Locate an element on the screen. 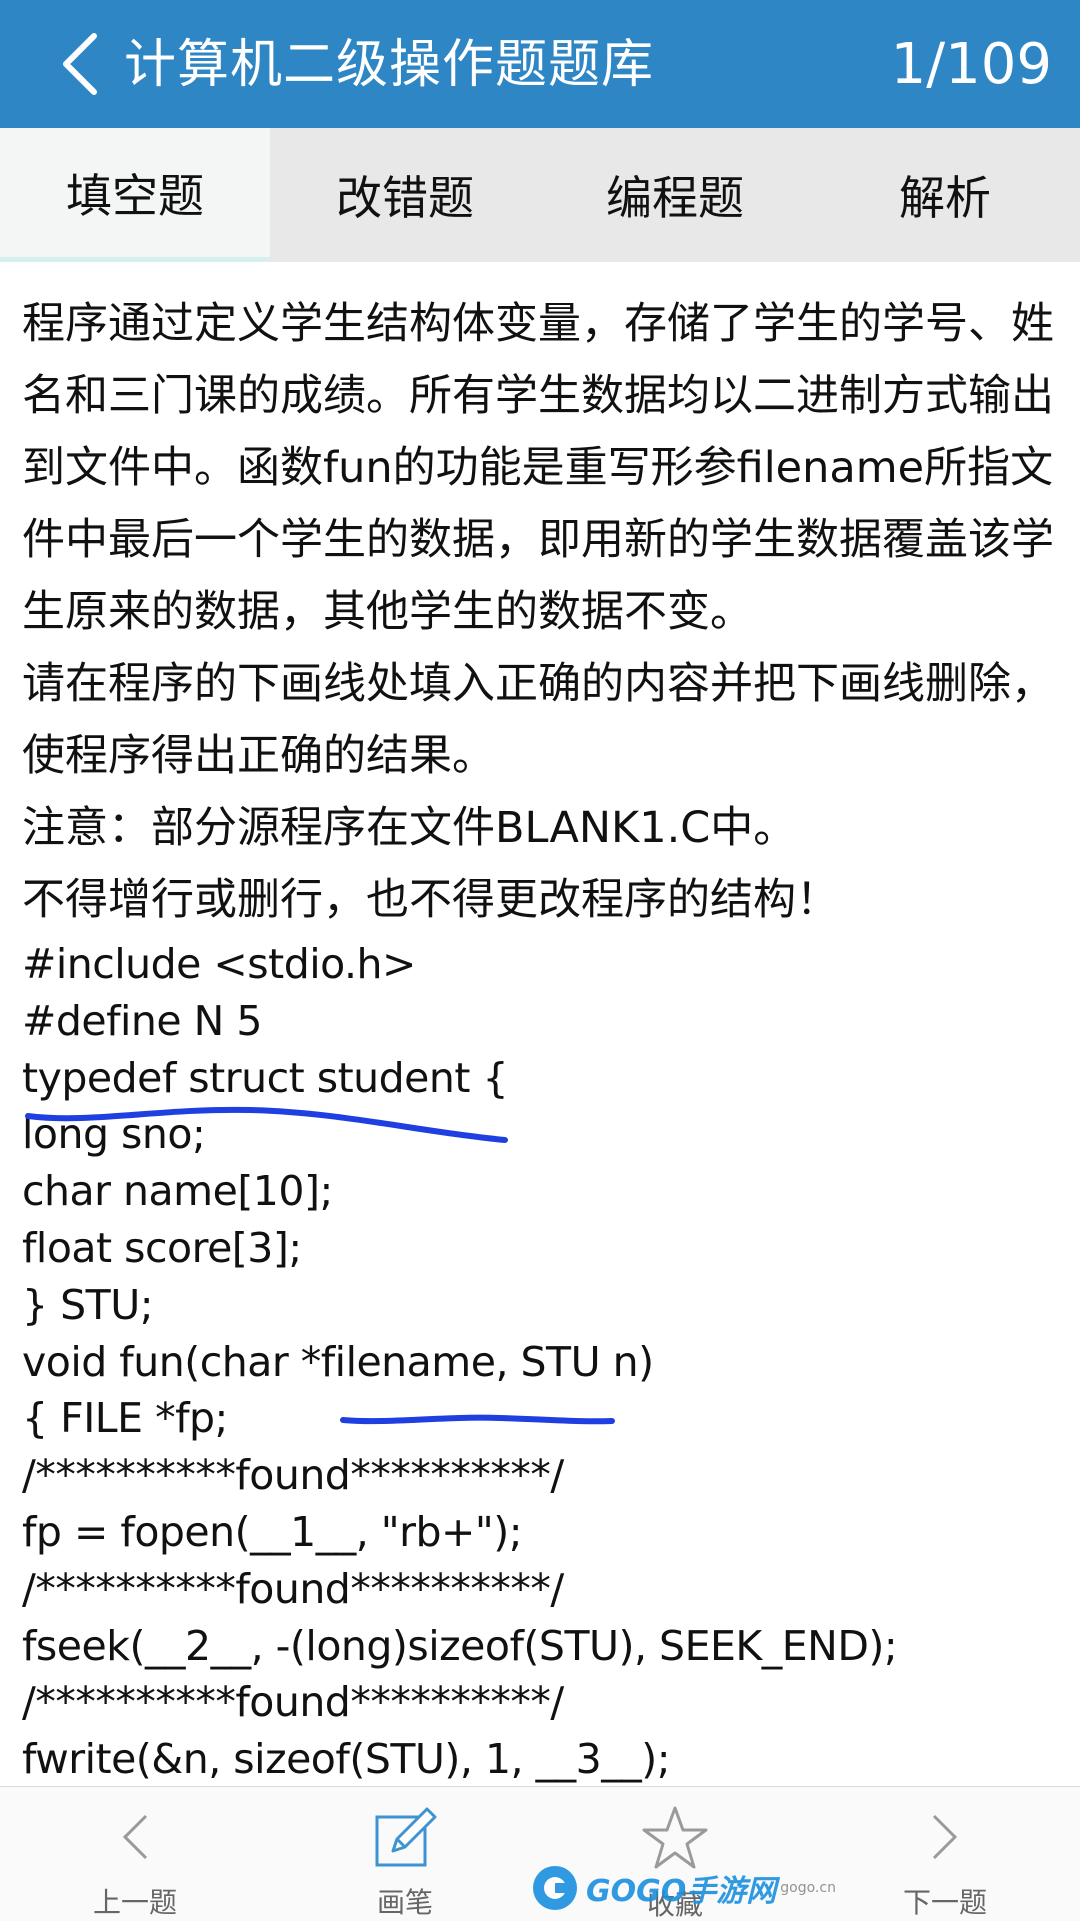  next-question-button: 下一题 is located at coordinates (945, 1854).